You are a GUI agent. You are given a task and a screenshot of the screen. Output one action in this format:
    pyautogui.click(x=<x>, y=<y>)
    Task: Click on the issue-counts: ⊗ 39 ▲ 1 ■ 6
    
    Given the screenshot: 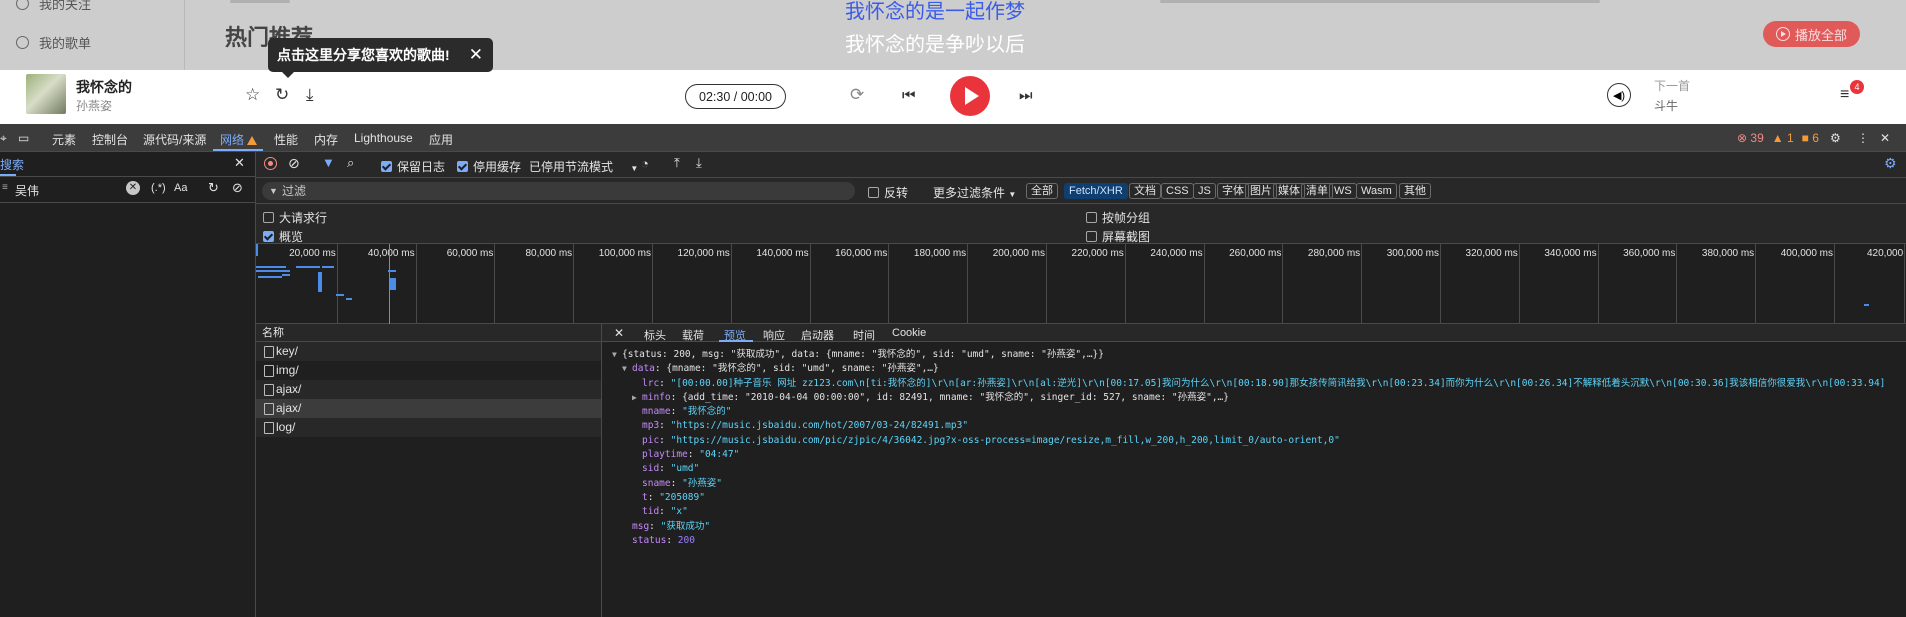 What is the action you would take?
    pyautogui.click(x=1778, y=138)
    